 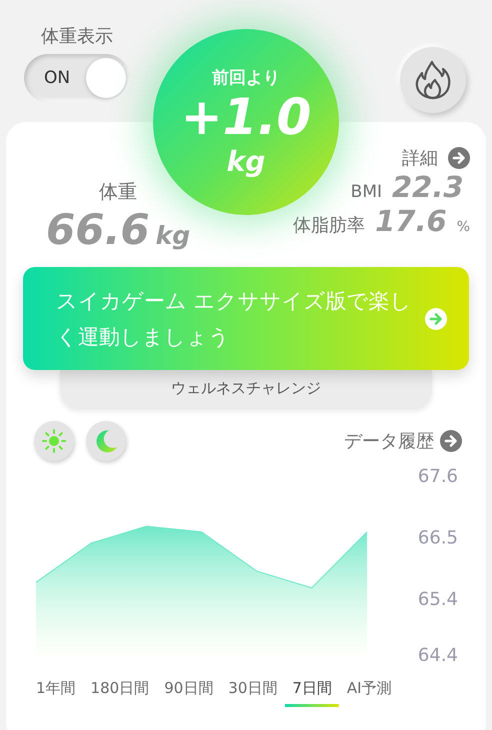 What do you see at coordinates (366, 192) in the screenshot?
I see `bmi-label: BMI` at bounding box center [366, 192].